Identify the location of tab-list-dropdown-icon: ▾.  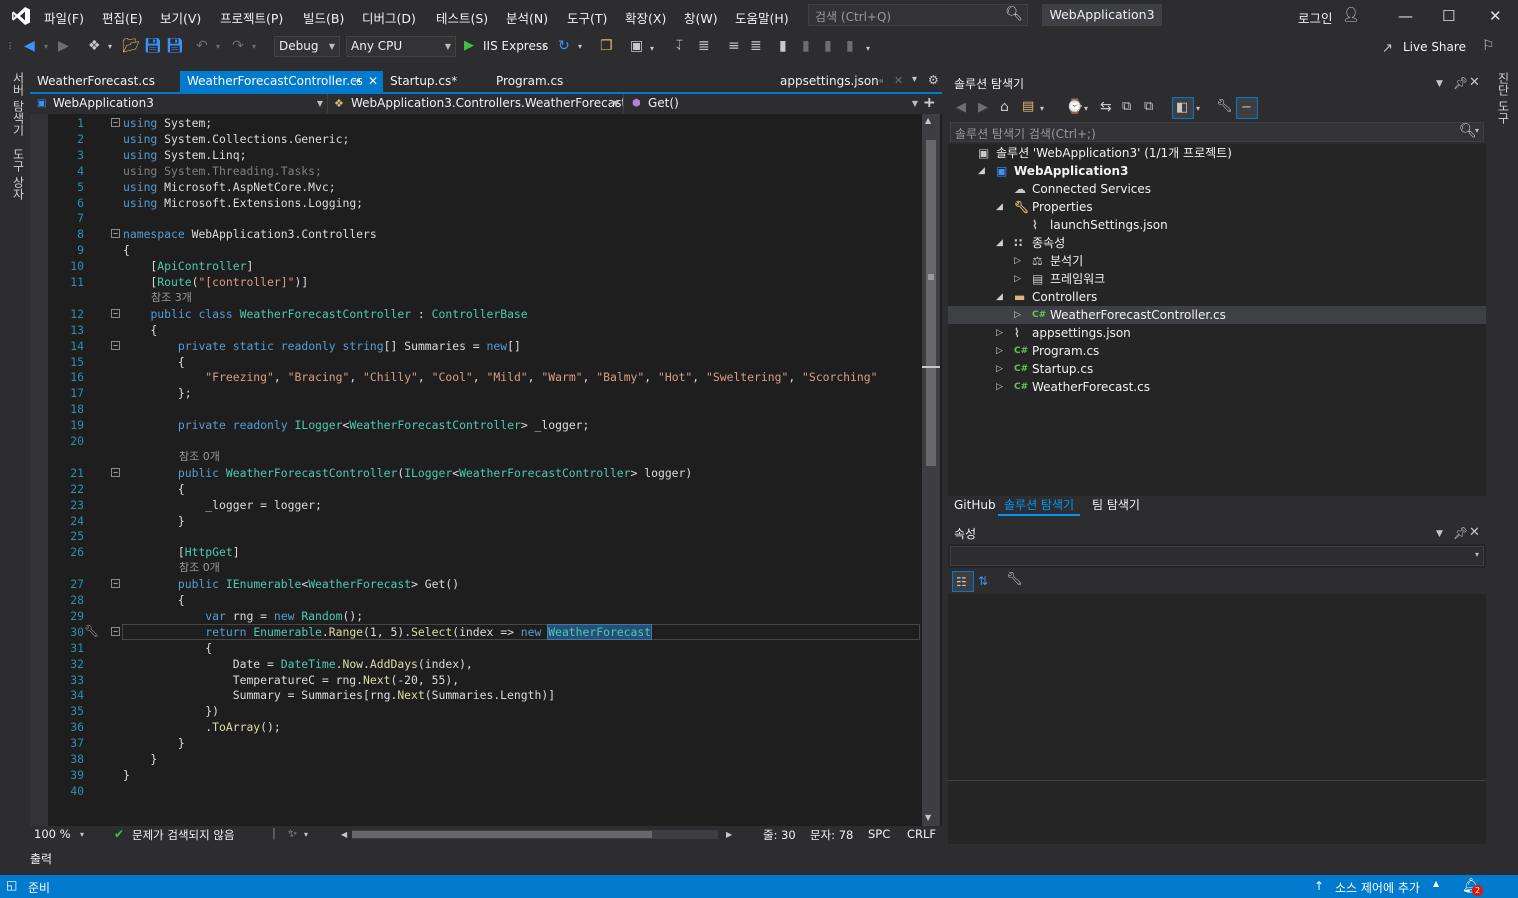
(914, 80).